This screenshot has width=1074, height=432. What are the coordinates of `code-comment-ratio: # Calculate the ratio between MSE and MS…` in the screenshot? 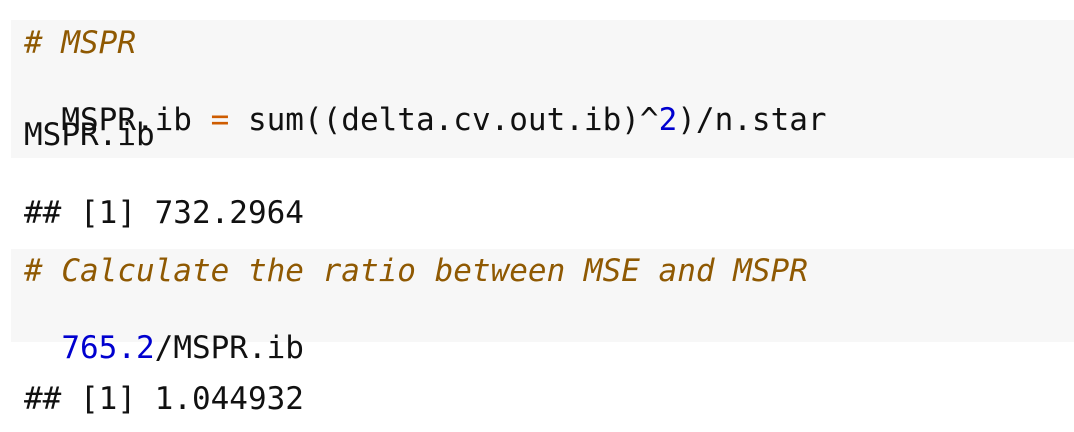 It's located at (416, 271).